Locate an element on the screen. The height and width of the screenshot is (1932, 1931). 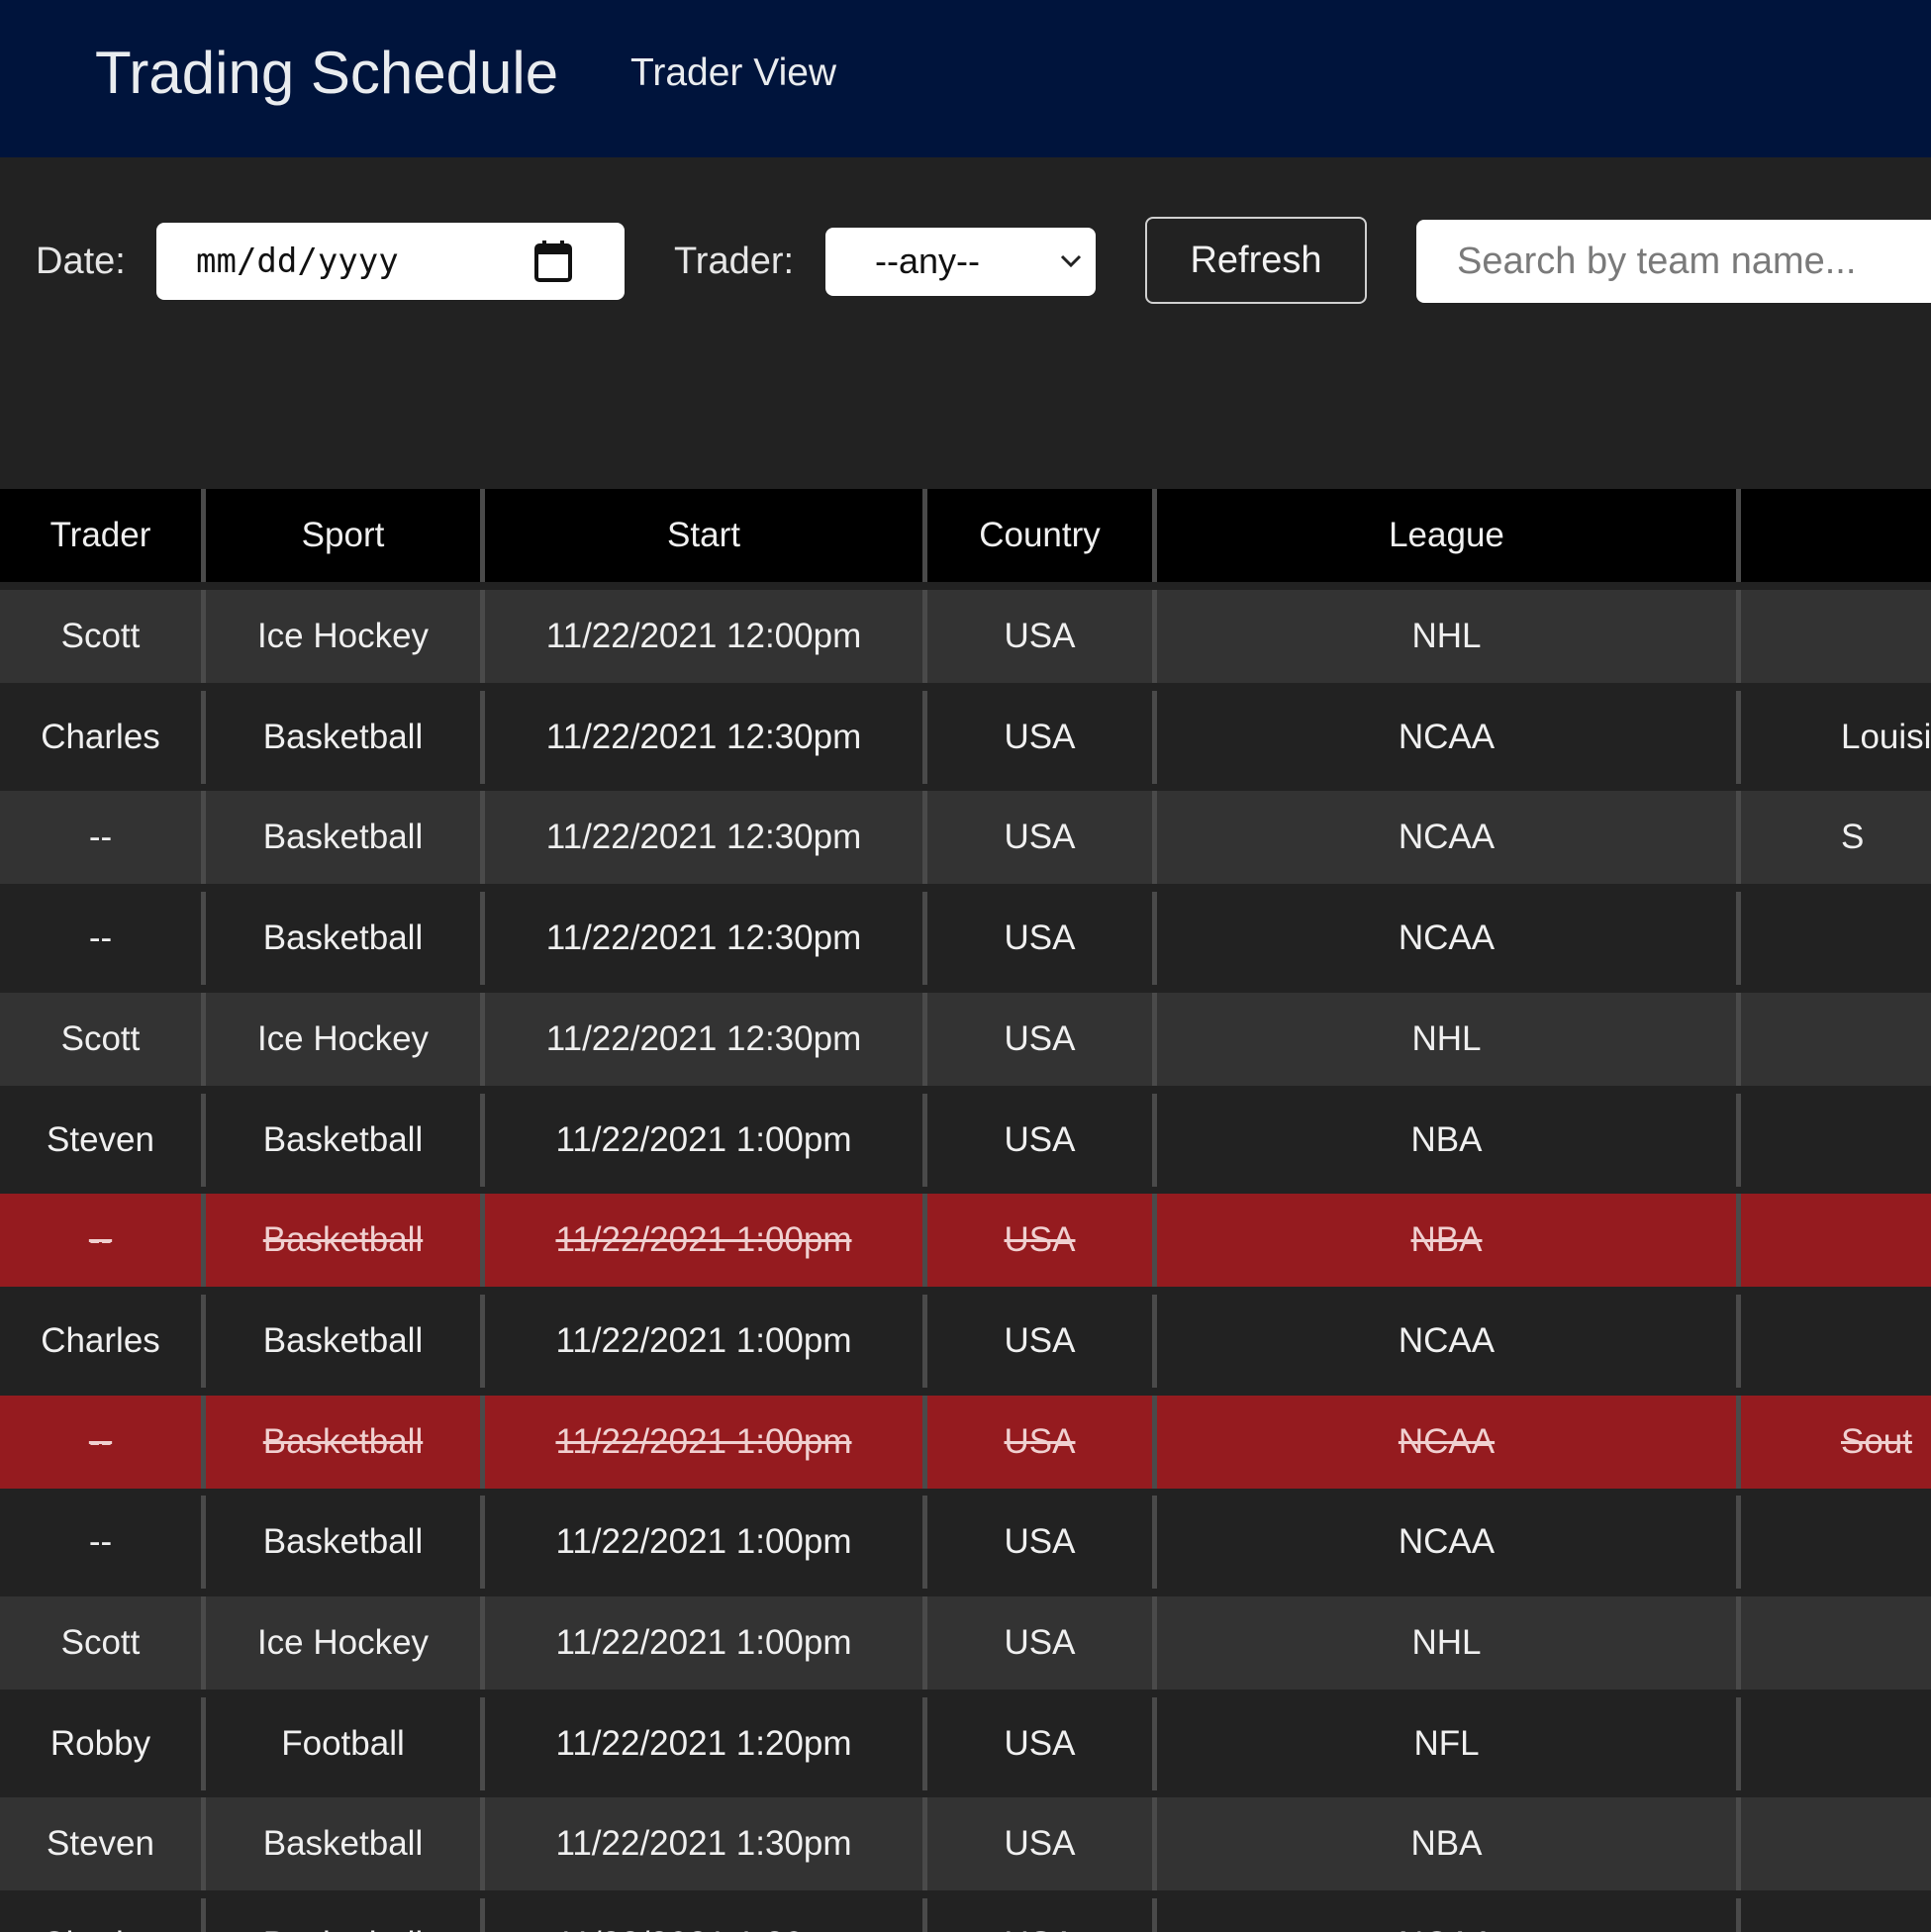
cell-event: Sout is located at coordinates (1836, 1442).